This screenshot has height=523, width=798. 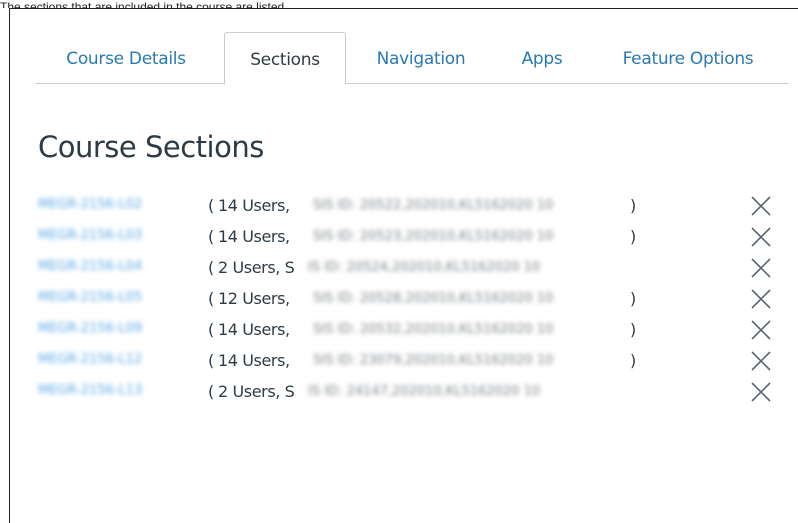 What do you see at coordinates (90, 235) in the screenshot?
I see `section-link: MEGR-2156-L03` at bounding box center [90, 235].